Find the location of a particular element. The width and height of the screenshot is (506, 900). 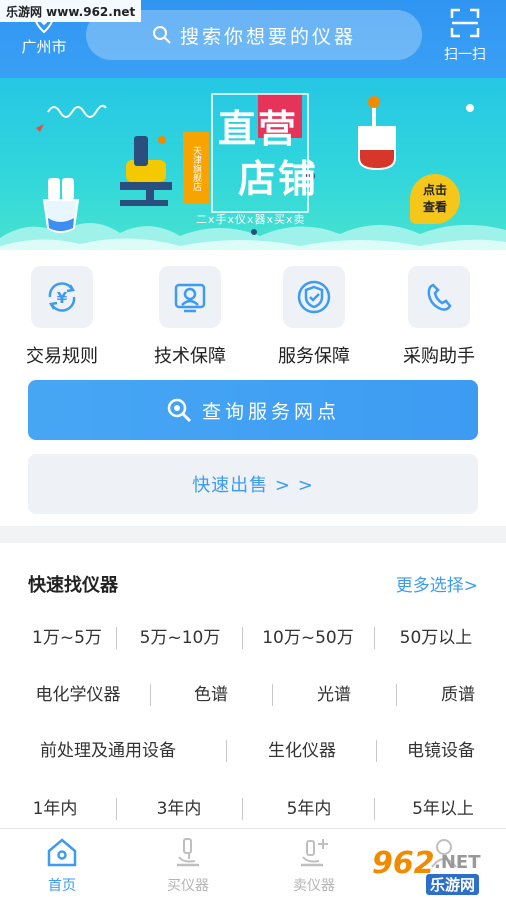

banner-view-badge: 点击 查看 is located at coordinates (435, 199).